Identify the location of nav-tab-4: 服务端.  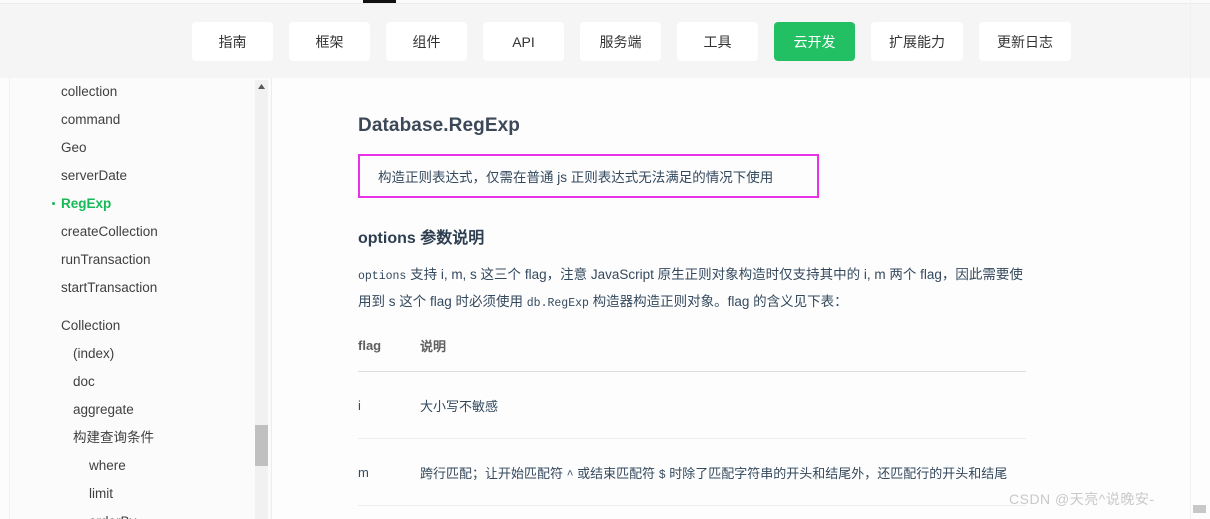
(620, 41).